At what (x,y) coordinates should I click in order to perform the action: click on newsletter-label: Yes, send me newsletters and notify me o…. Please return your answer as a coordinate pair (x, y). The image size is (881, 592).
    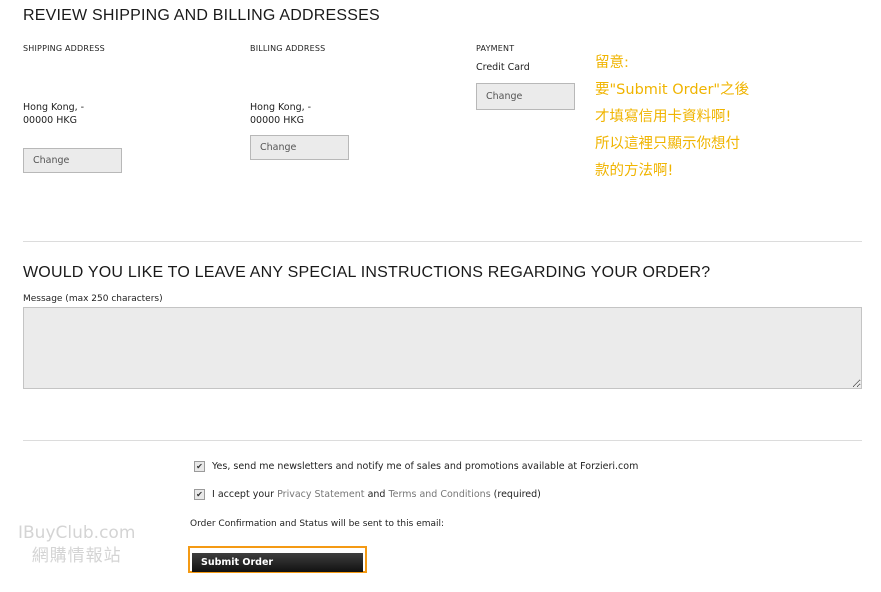
    Looking at the image, I should click on (425, 466).